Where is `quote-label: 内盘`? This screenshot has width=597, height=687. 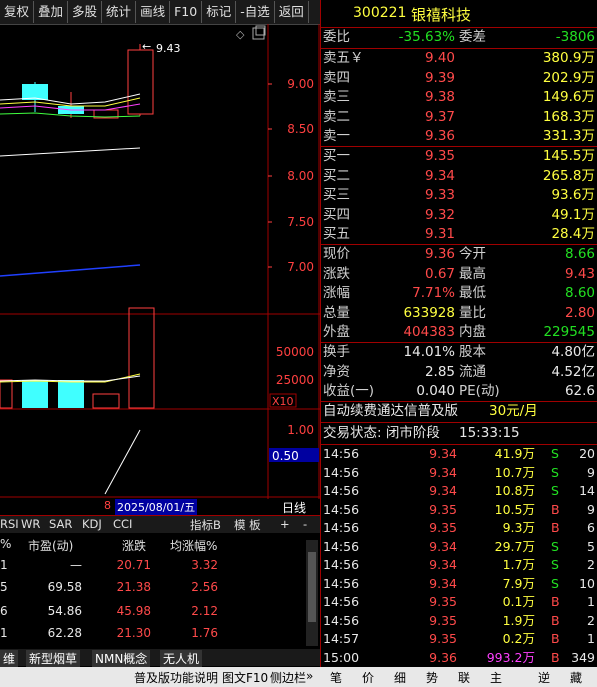
quote-label: 内盘 is located at coordinates (472, 332).